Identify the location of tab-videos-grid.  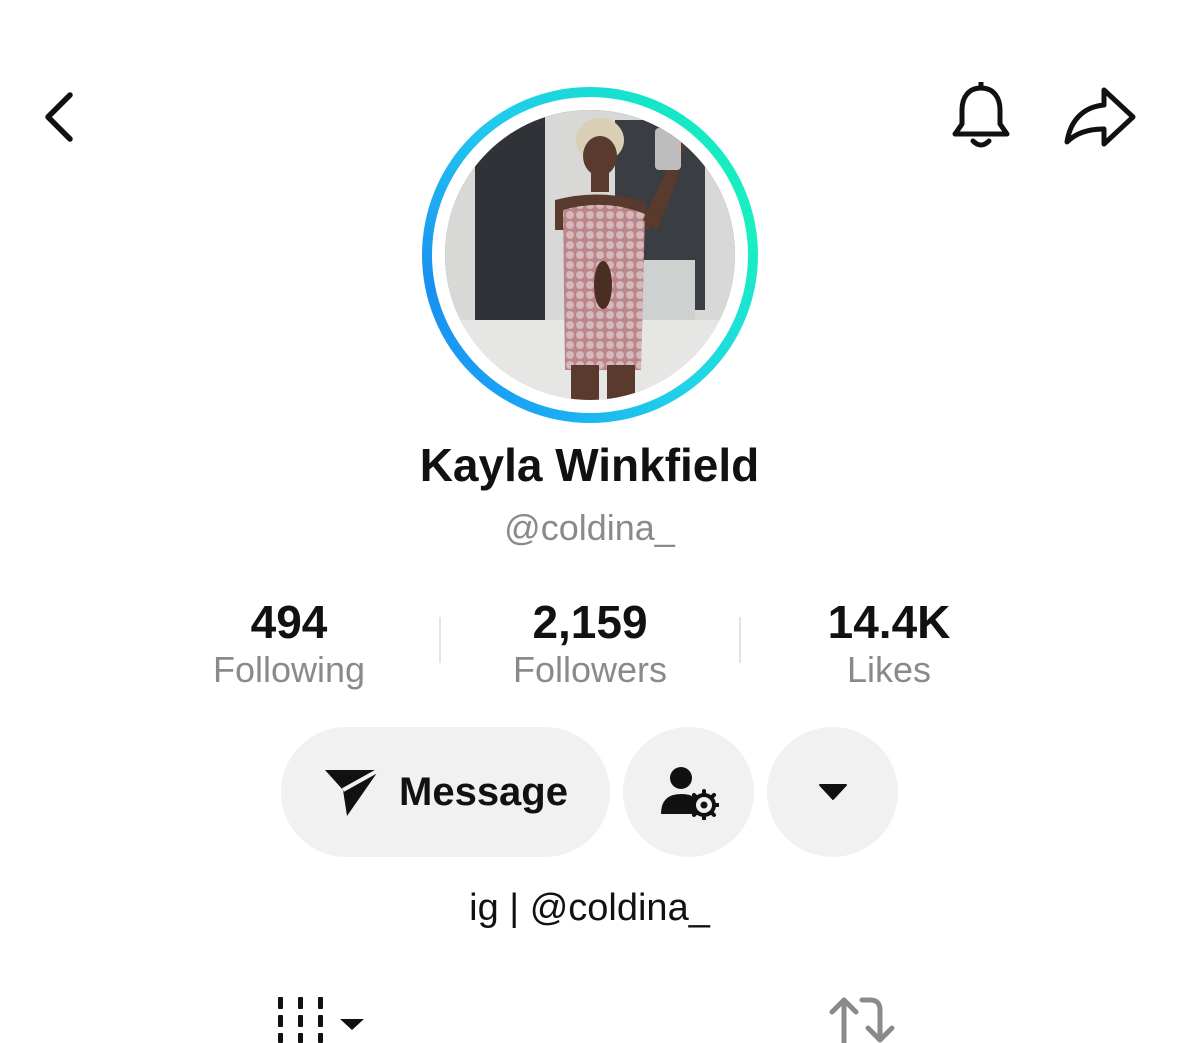
(320, 1016).